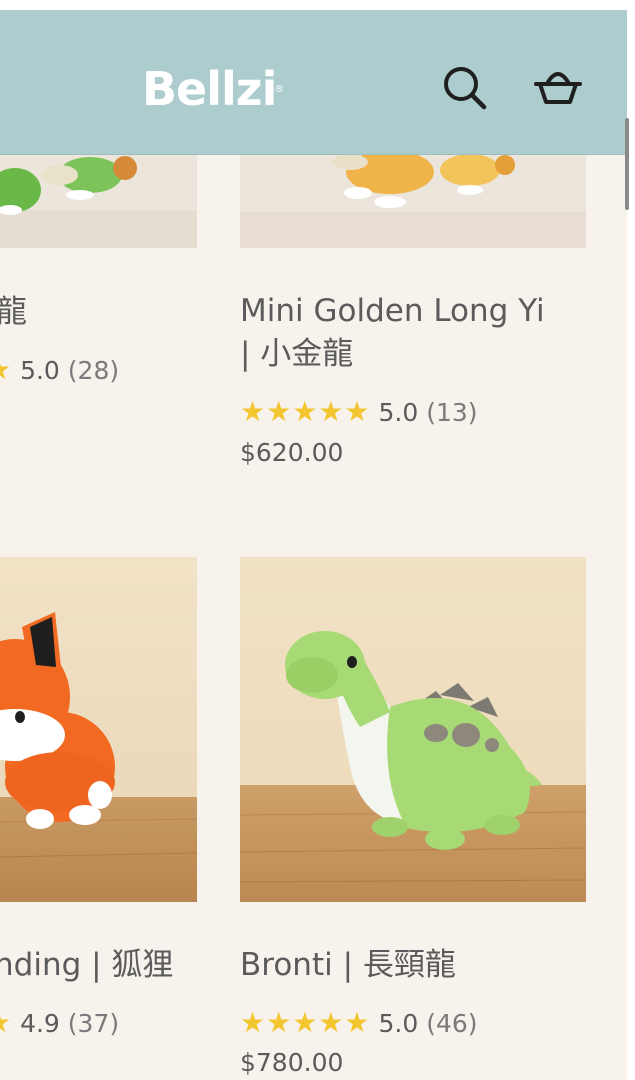 The height and width of the screenshot is (1080, 635). I want to click on product-rating: ★★★★★ 5.0 (46), so click(359, 1023).